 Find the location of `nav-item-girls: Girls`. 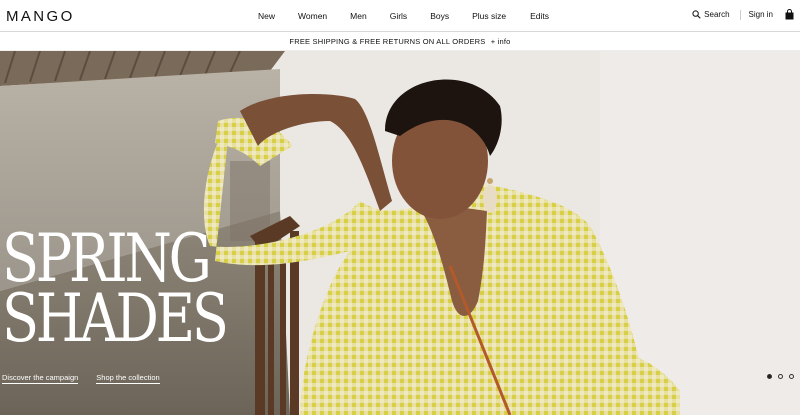

nav-item-girls: Girls is located at coordinates (398, 16).